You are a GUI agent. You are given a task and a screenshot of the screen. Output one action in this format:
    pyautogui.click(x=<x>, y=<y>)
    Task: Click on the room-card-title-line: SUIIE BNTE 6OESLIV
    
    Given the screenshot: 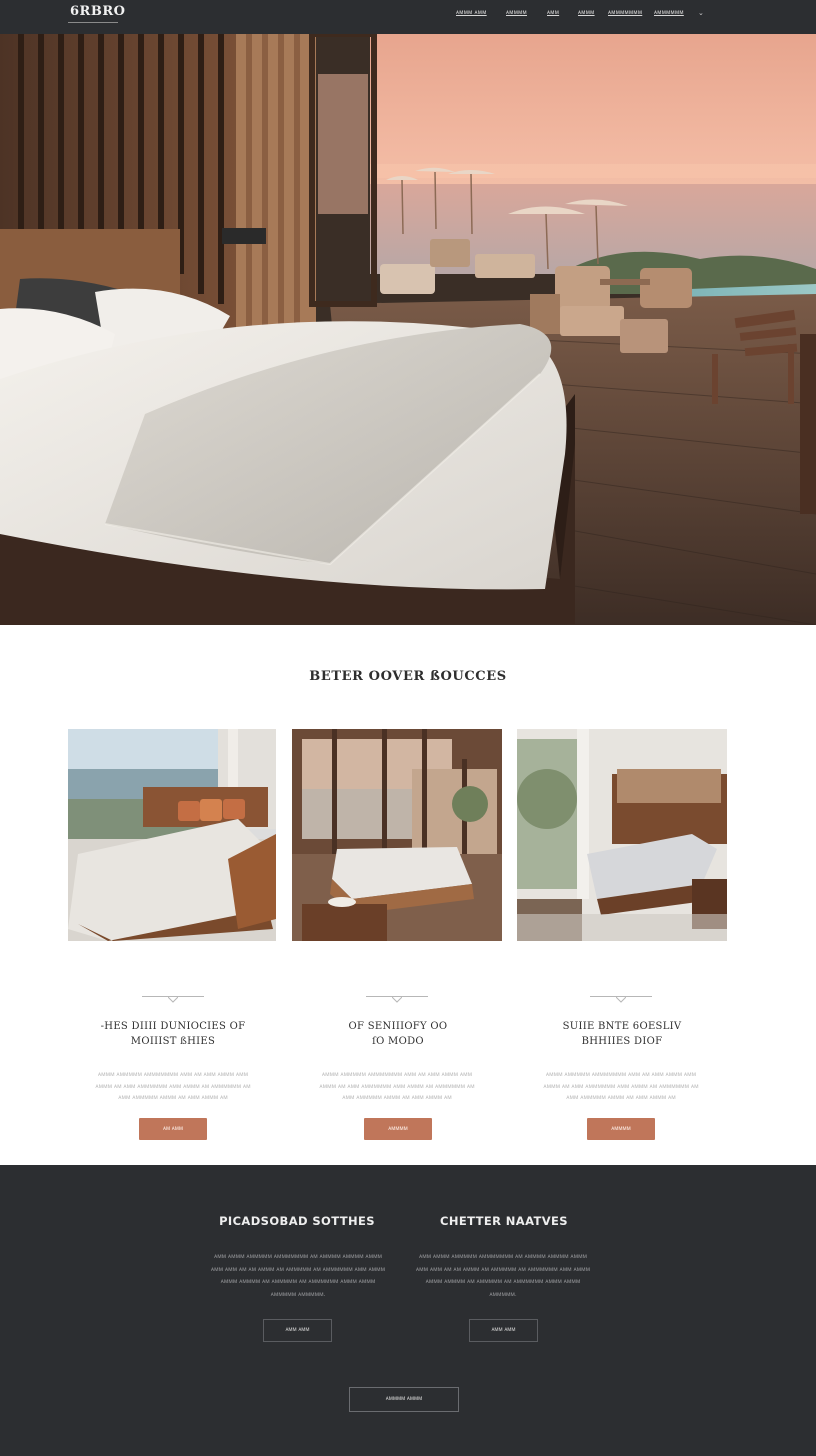 What is the action you would take?
    pyautogui.click(x=622, y=1026)
    